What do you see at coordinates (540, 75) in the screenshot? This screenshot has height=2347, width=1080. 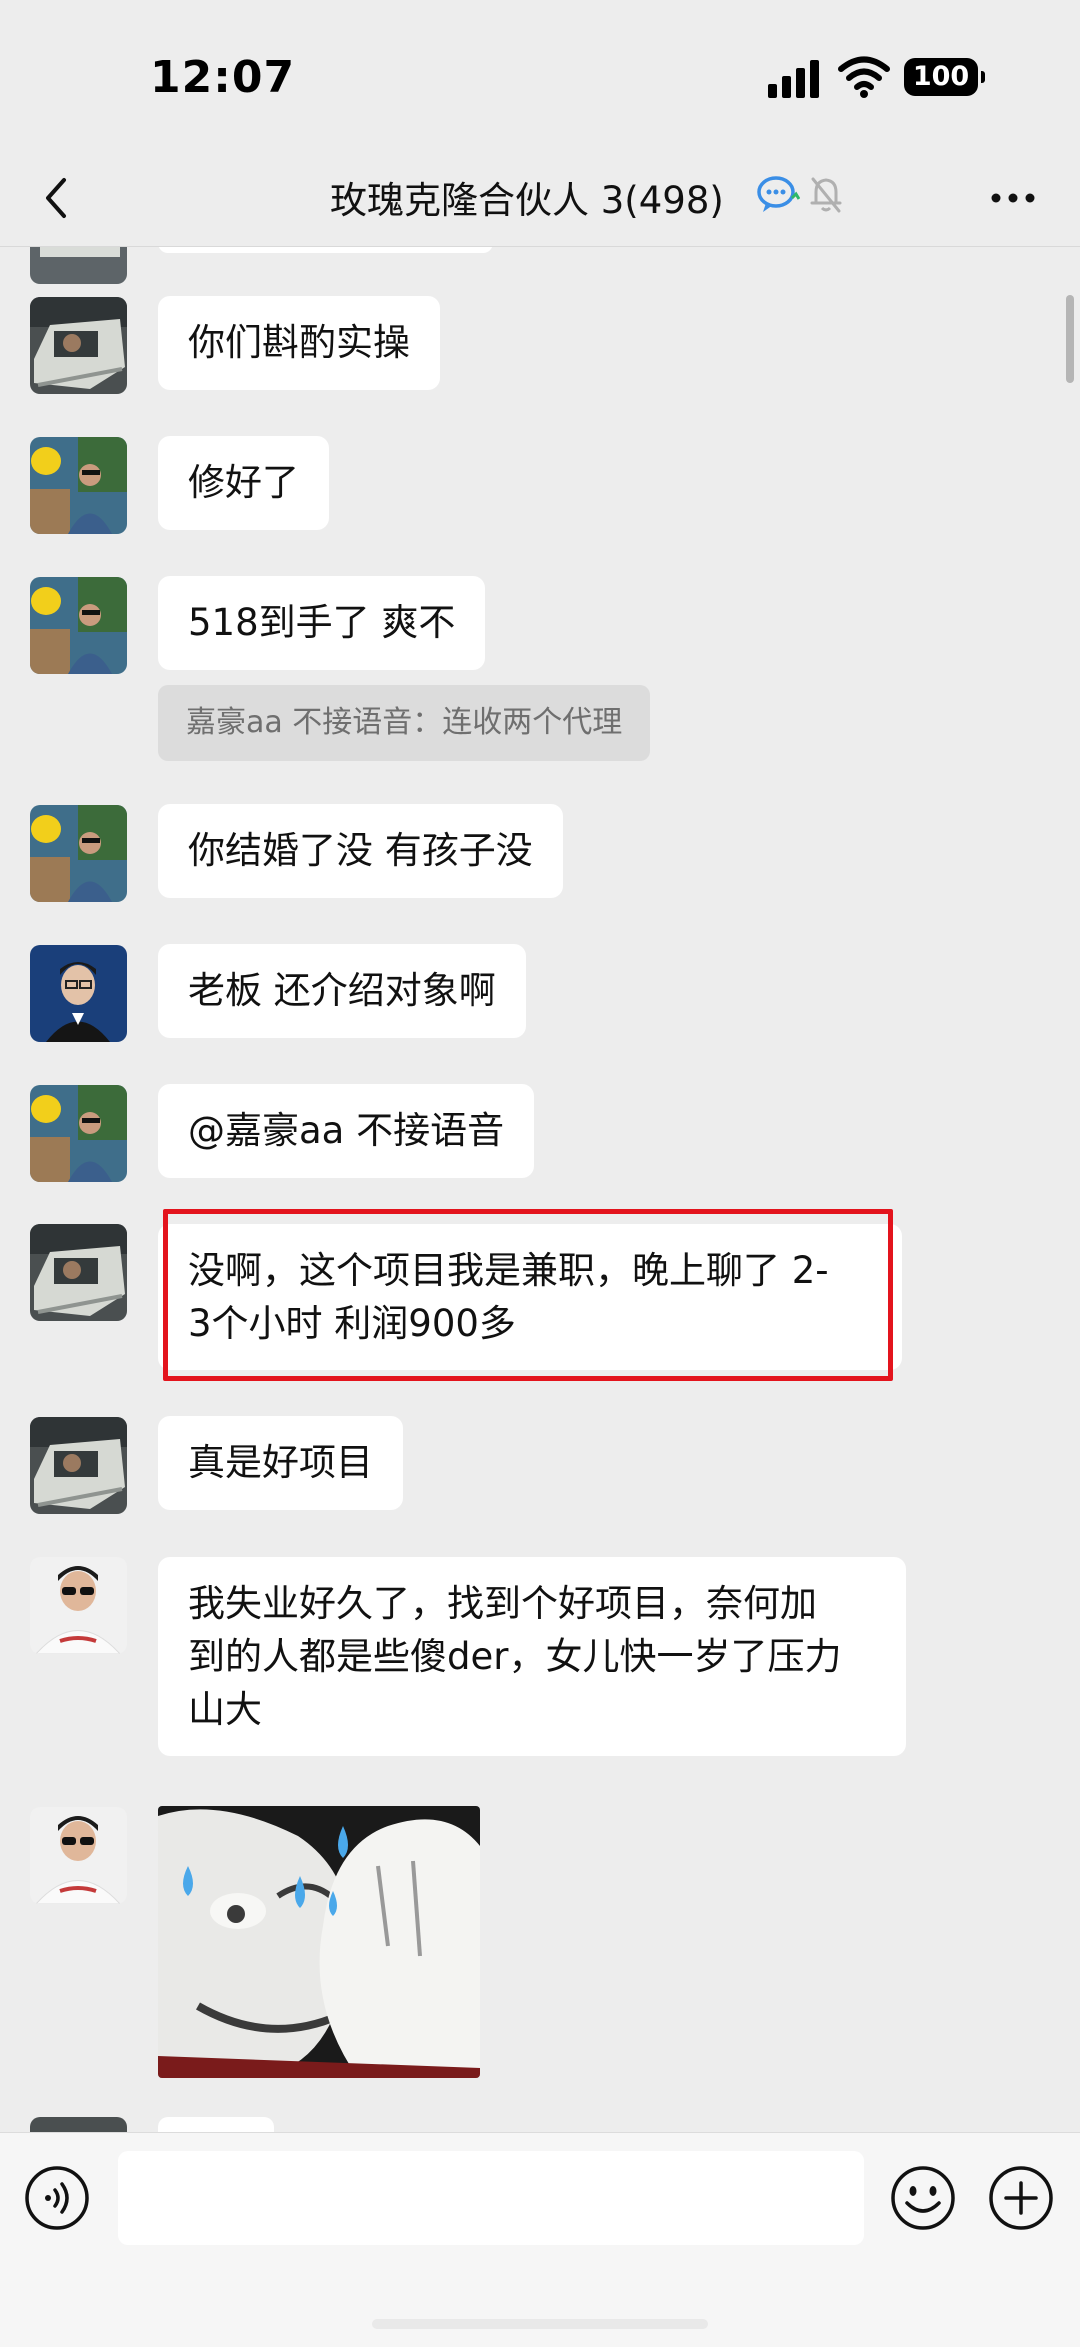 I see `status-bar: 12:07 100` at bounding box center [540, 75].